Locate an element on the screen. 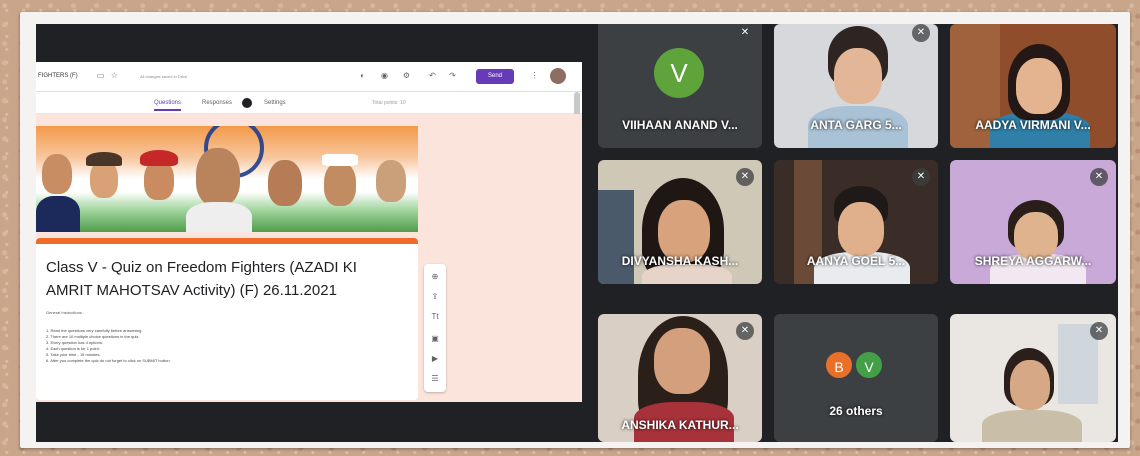 This screenshot has width=1140, height=456. send-button: Send is located at coordinates (495, 76).